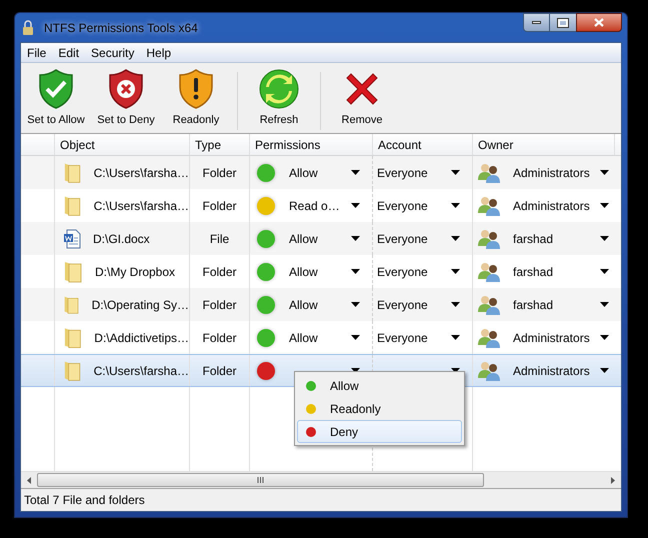  Describe the element at coordinates (379, 431) in the screenshot. I see `menu-option: Deny` at that location.